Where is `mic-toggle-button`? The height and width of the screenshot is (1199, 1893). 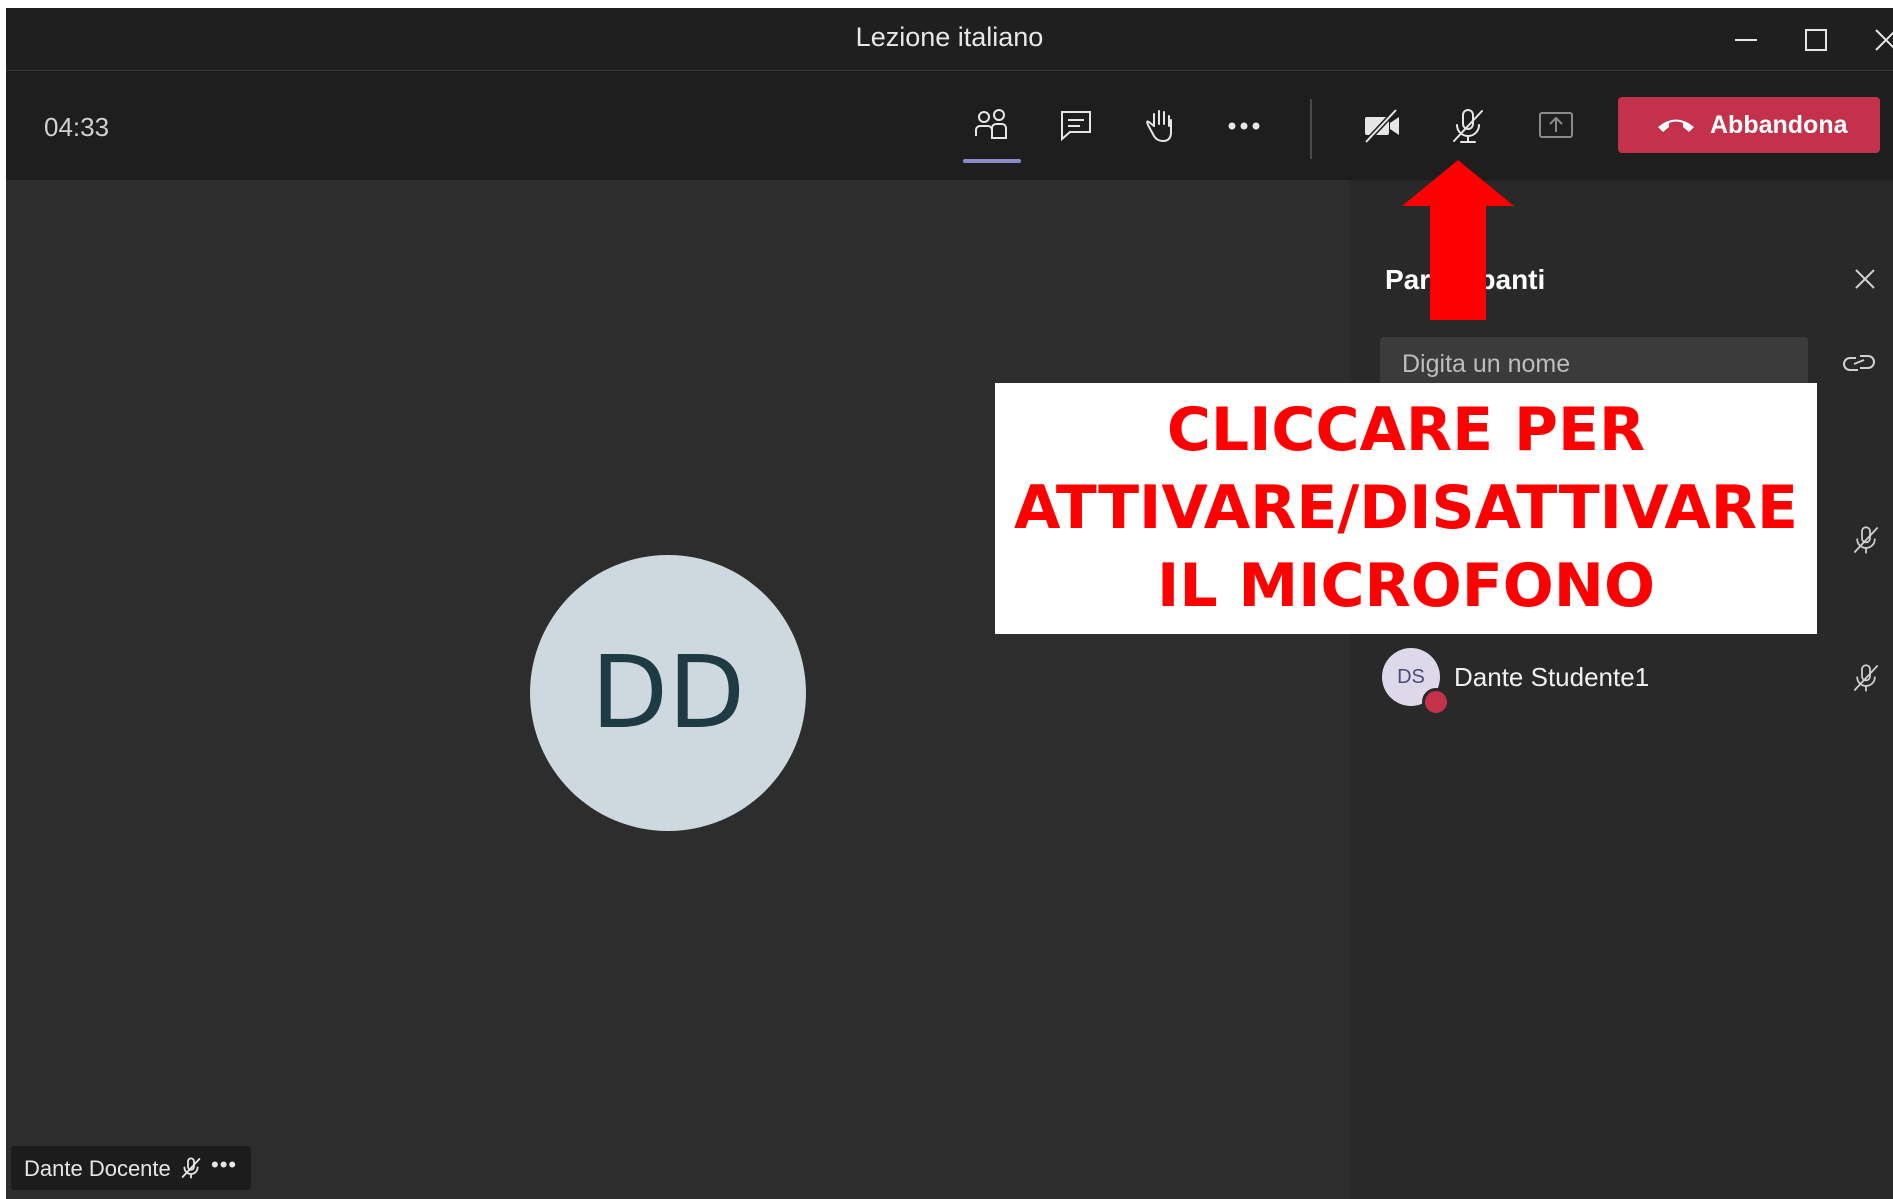 mic-toggle-button is located at coordinates (1468, 126).